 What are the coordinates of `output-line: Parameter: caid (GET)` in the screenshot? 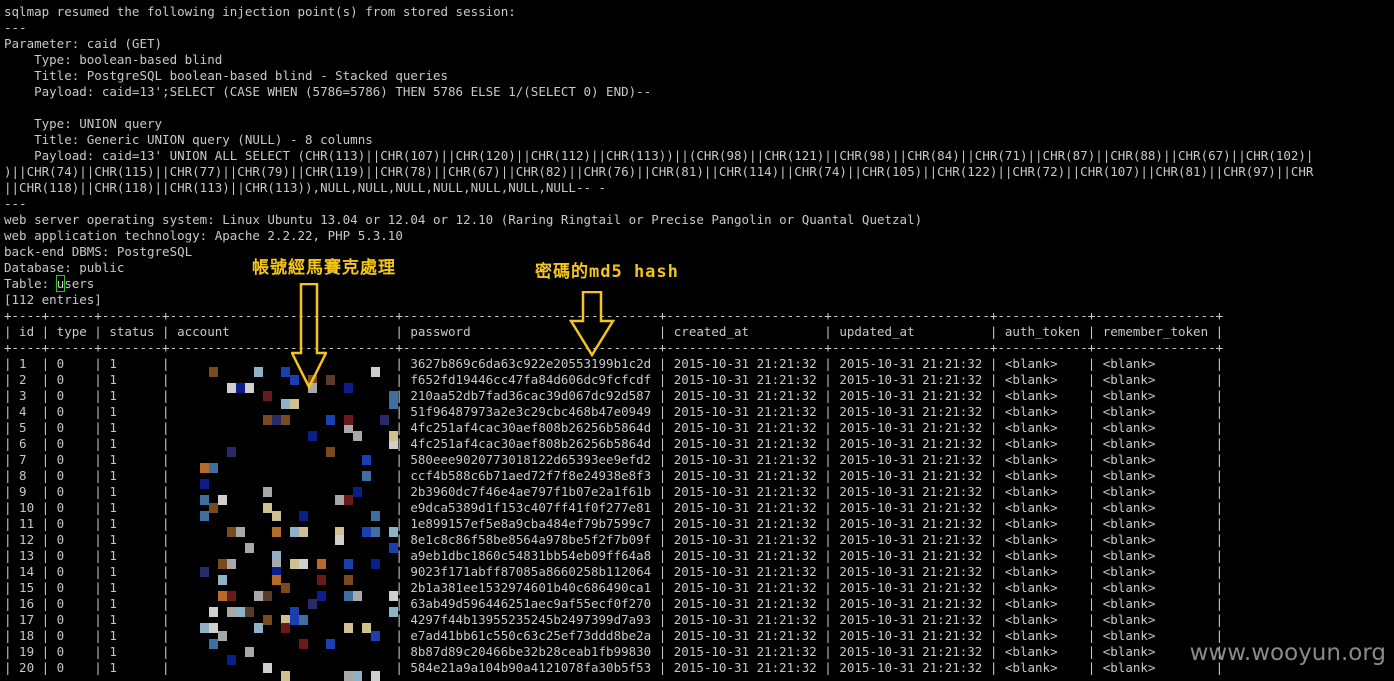 It's located at (83, 43).